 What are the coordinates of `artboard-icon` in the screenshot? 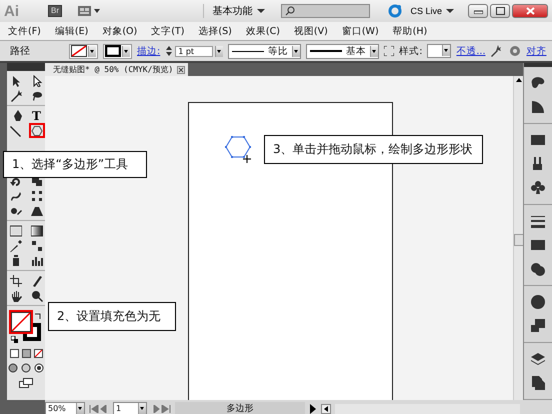 It's located at (16, 280).